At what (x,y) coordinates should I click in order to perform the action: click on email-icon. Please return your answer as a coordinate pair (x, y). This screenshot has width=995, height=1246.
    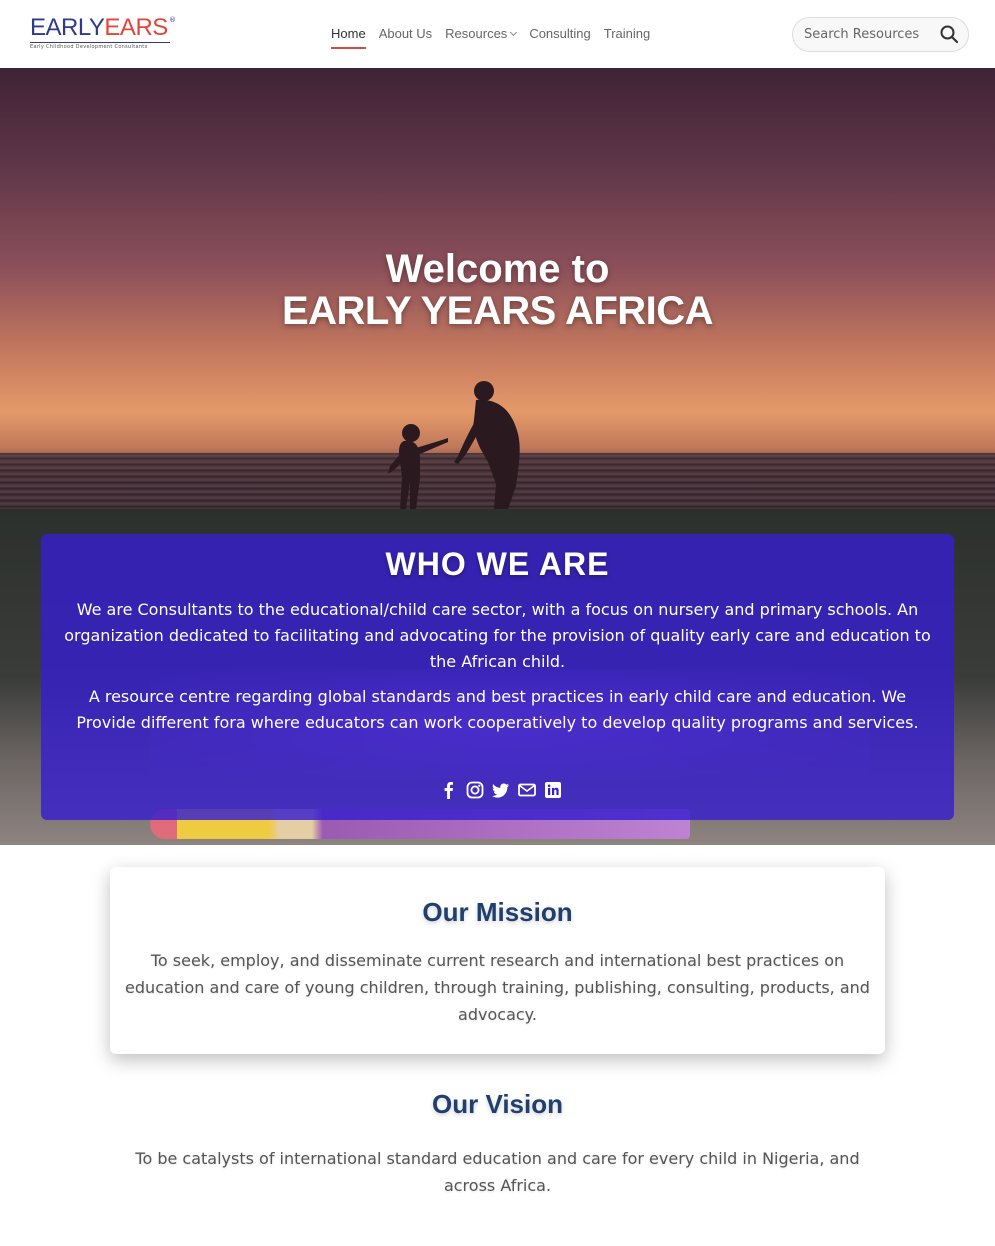
    Looking at the image, I should click on (527, 790).